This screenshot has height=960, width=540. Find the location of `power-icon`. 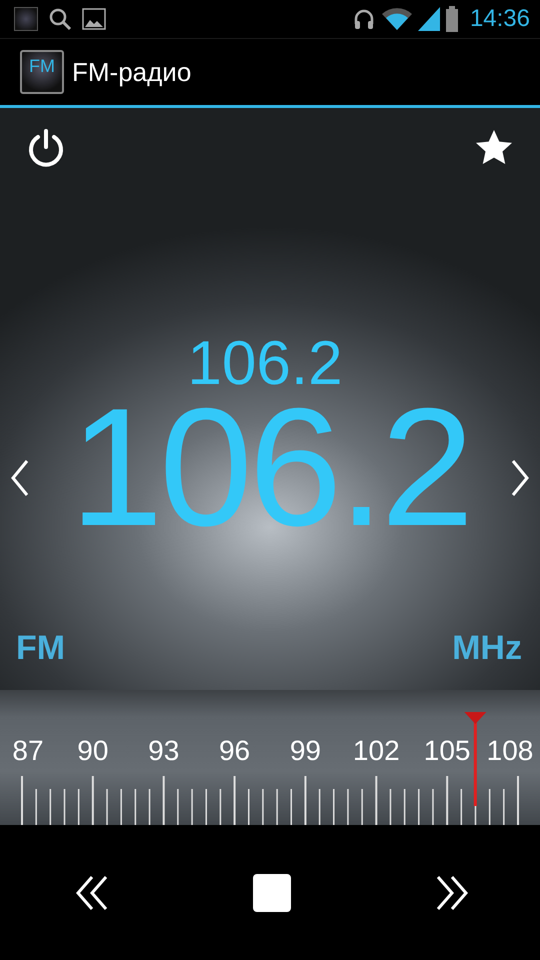

power-icon is located at coordinates (46, 148).